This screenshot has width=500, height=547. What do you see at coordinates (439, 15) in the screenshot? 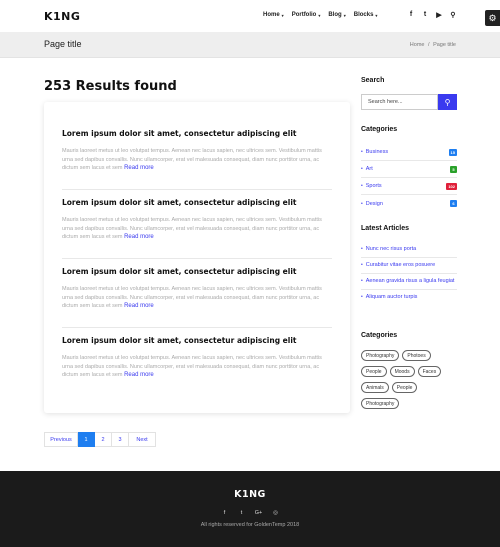
I see `youtube-icon: ▶` at bounding box center [439, 15].